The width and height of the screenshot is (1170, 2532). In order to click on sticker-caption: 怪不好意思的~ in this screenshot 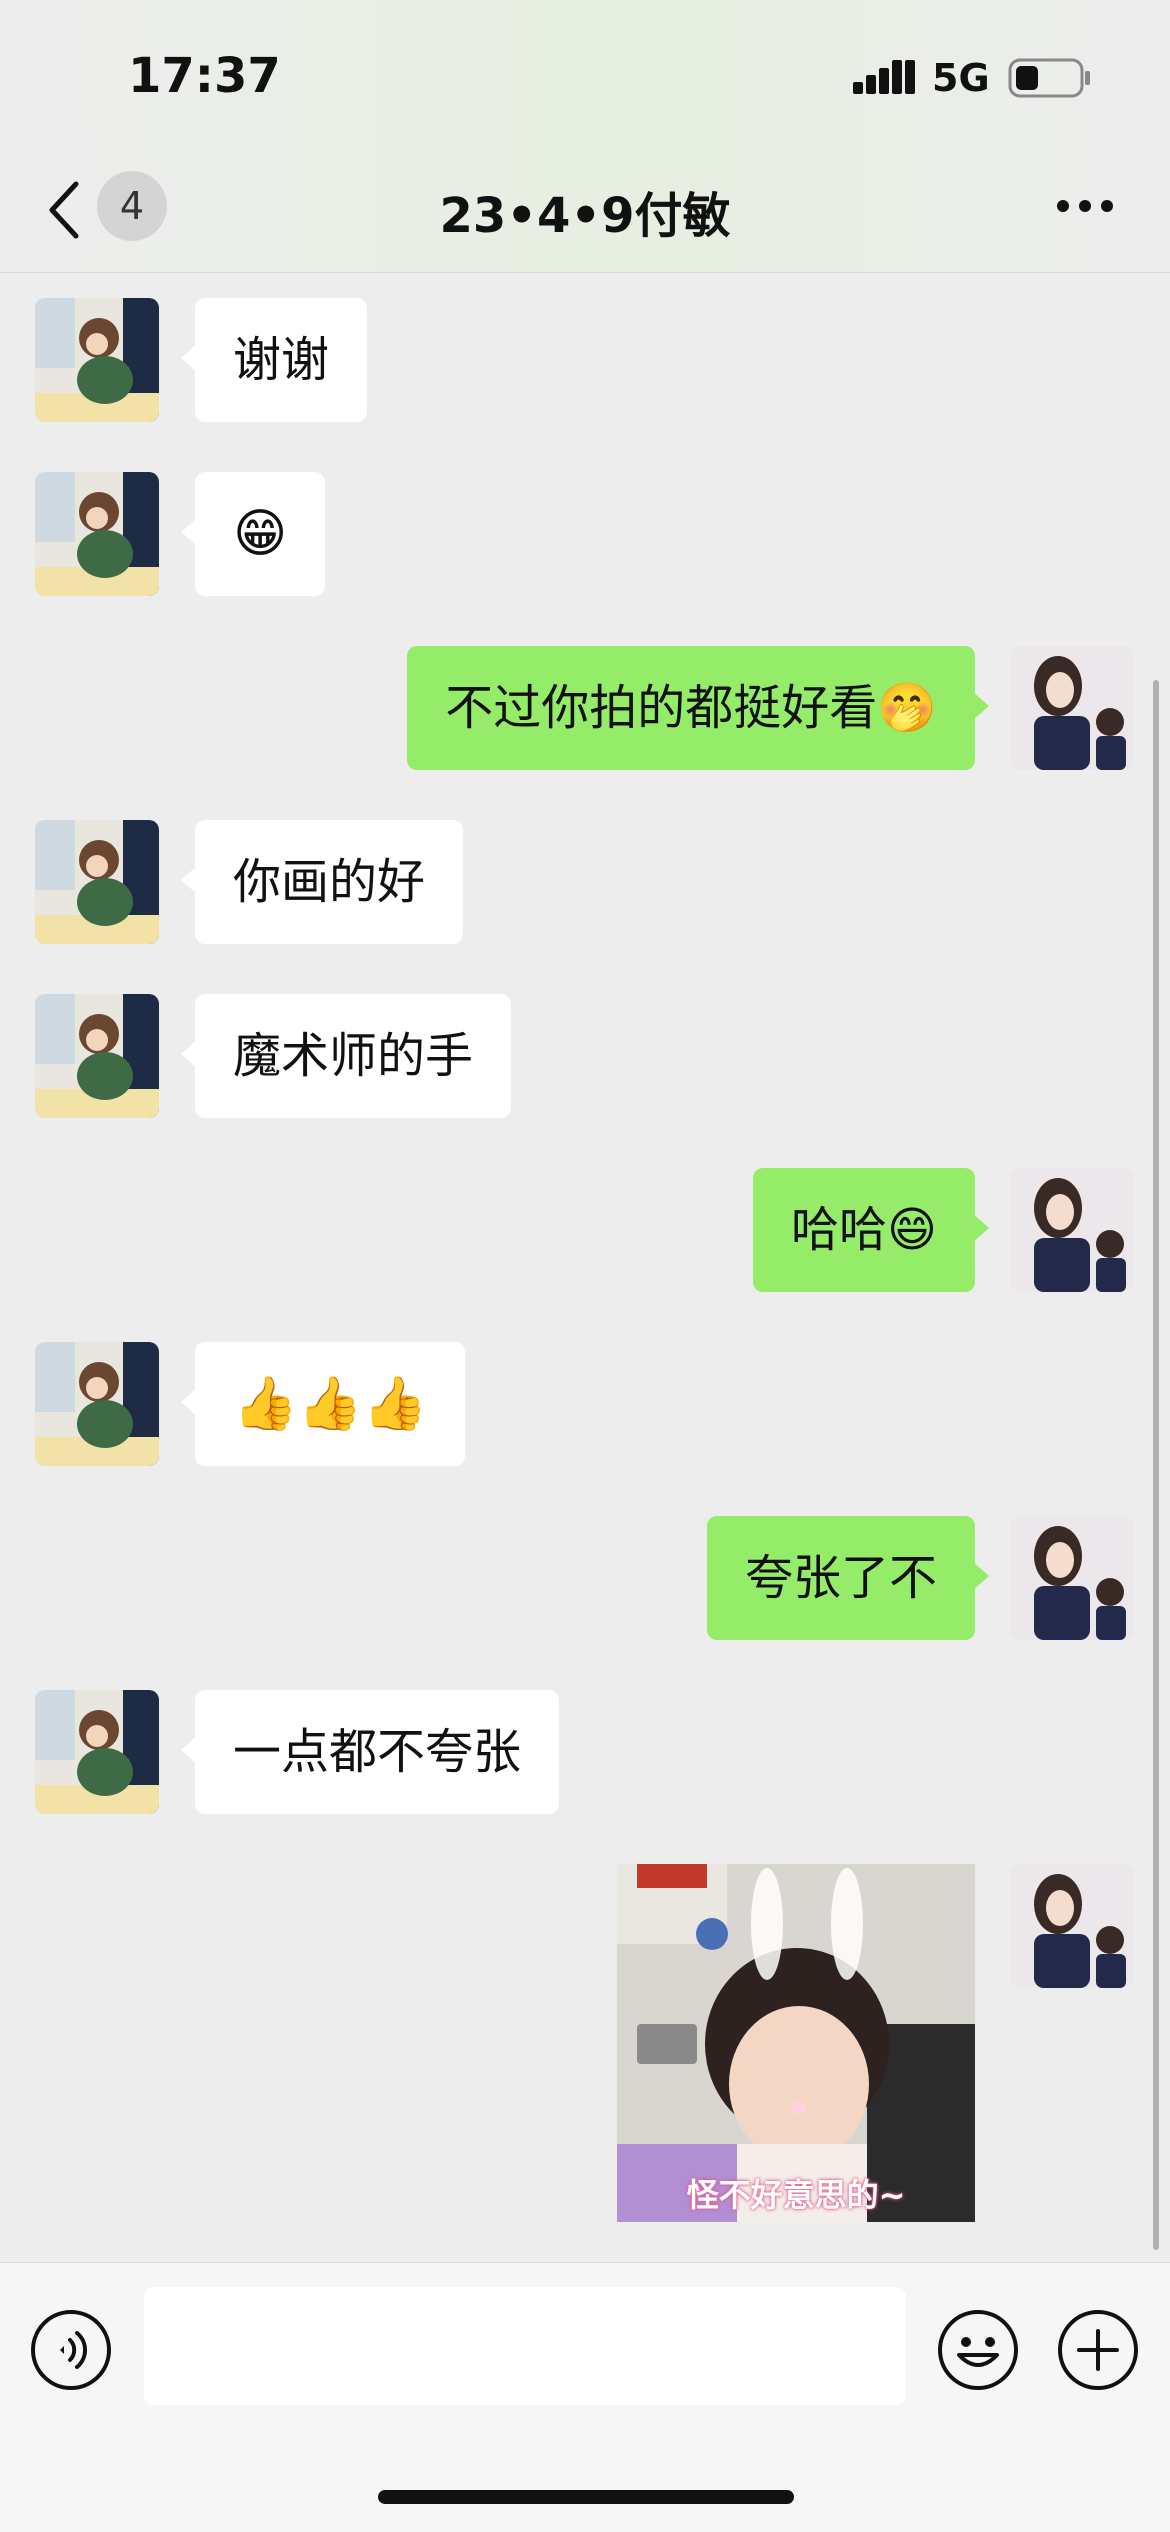, I will do `click(796, 2195)`.